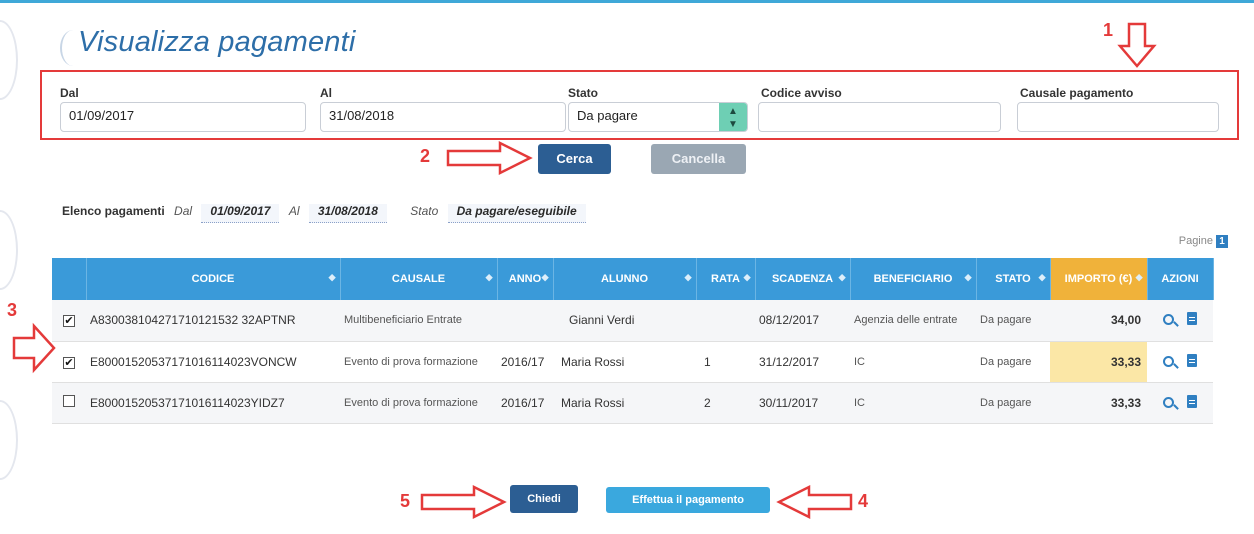 The image size is (1254, 534). What do you see at coordinates (1222, 241) in the screenshot?
I see `page-1-link: 1` at bounding box center [1222, 241].